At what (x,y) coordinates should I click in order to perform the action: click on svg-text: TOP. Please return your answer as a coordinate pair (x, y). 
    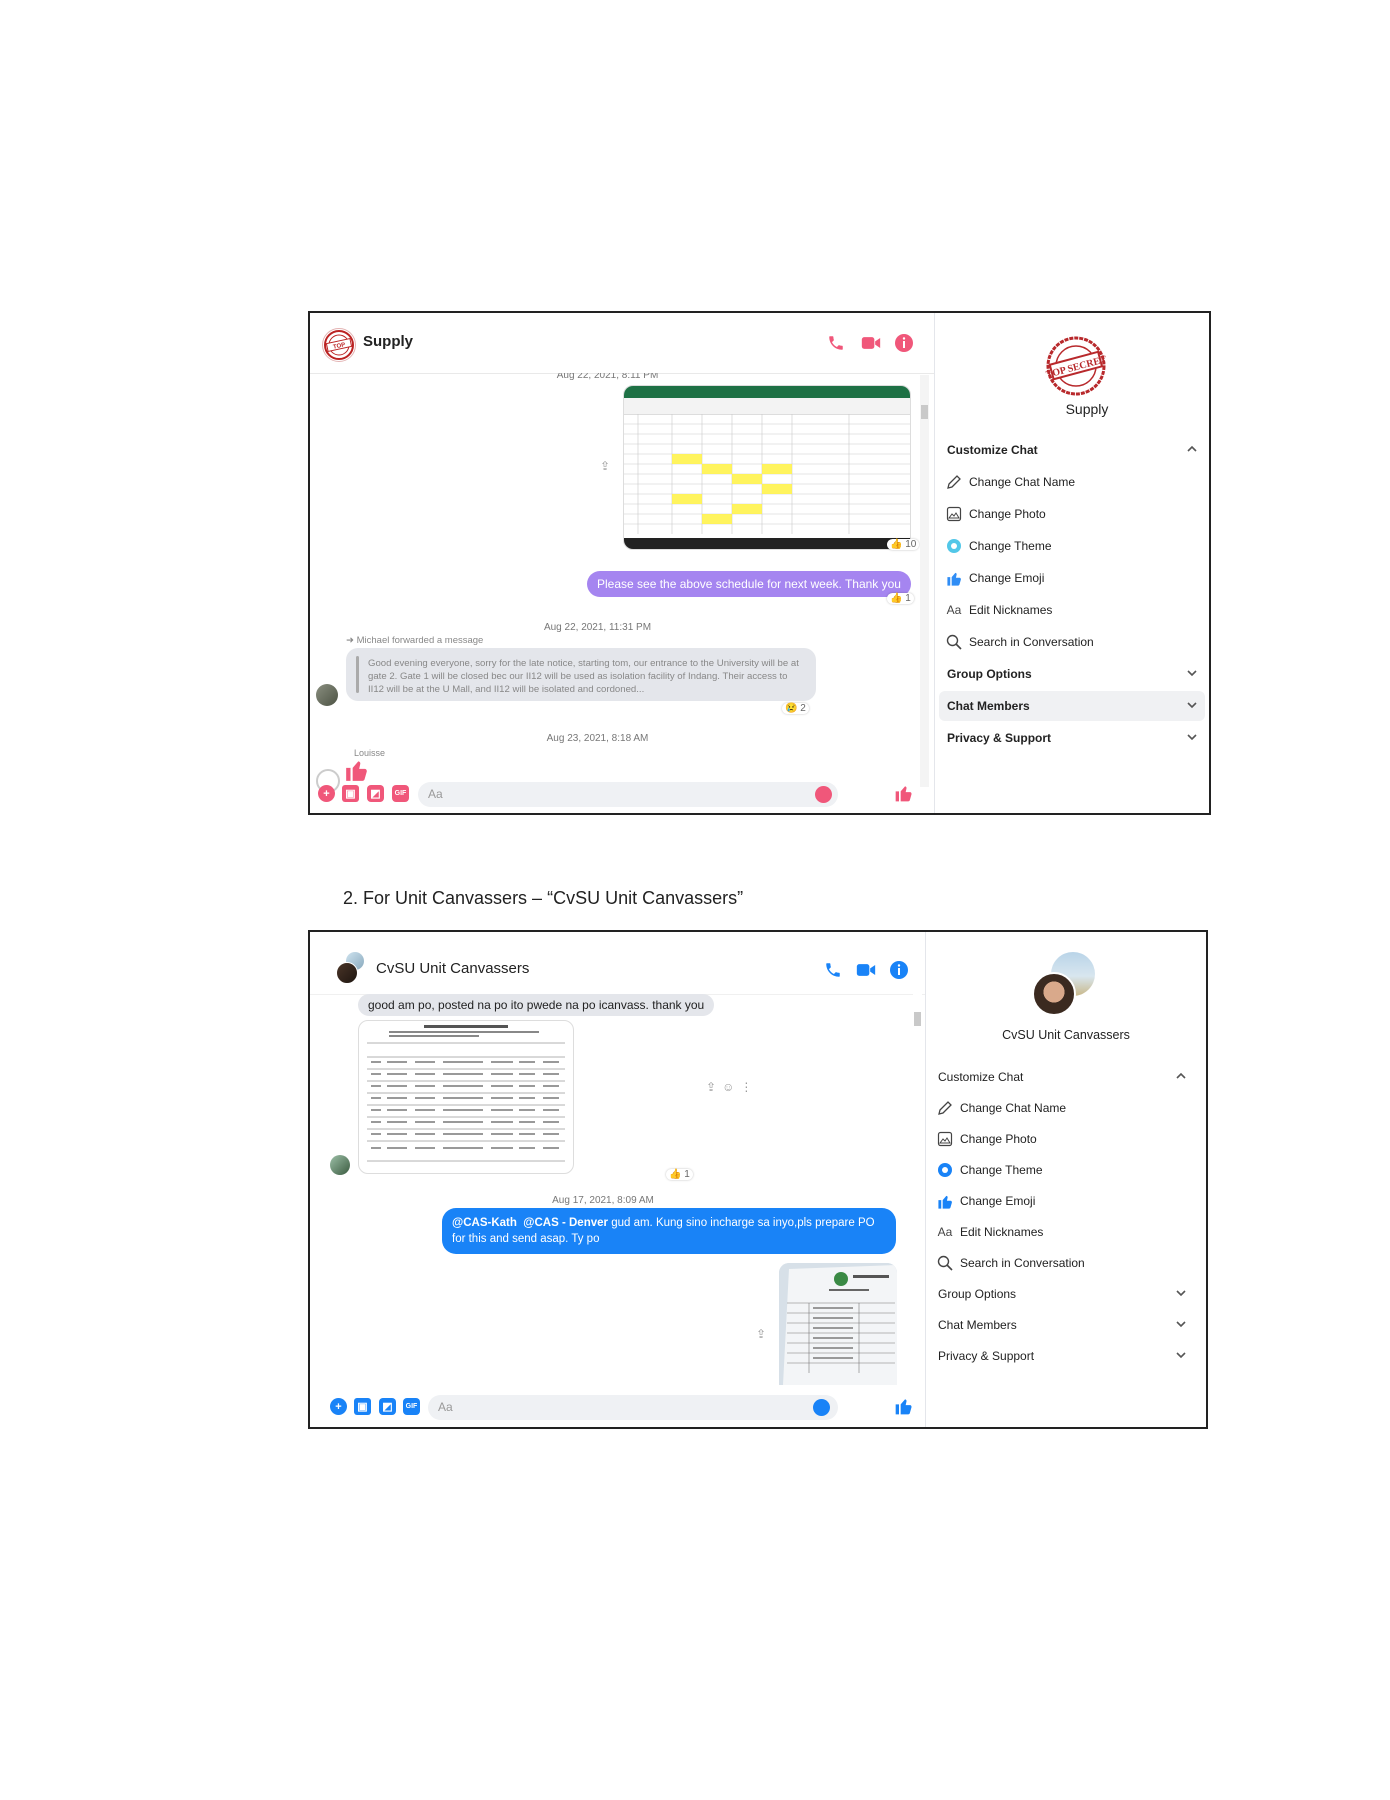
    Looking at the image, I should click on (339, 346).